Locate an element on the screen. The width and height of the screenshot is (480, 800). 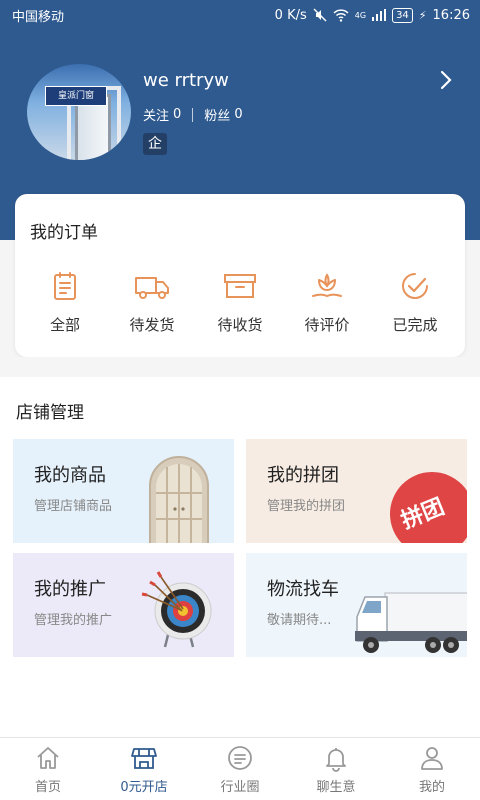
follow-stats: 关注 0 粉丝 0 is located at coordinates (193, 114).